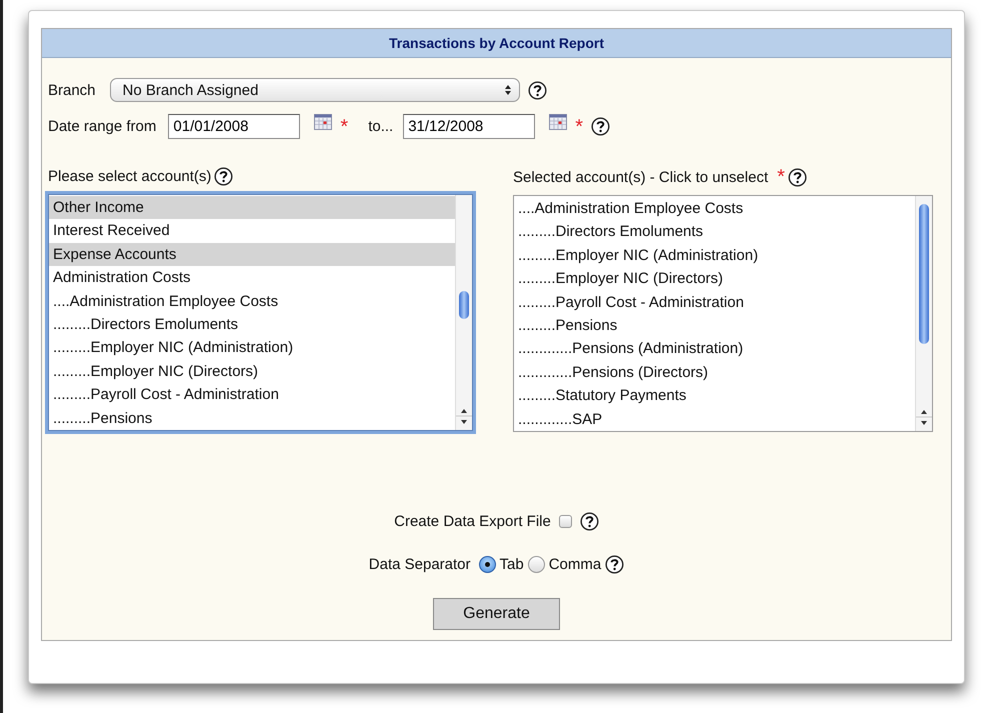  What do you see at coordinates (234, 126) in the screenshot?
I see `from-date-field: 01/01/2008` at bounding box center [234, 126].